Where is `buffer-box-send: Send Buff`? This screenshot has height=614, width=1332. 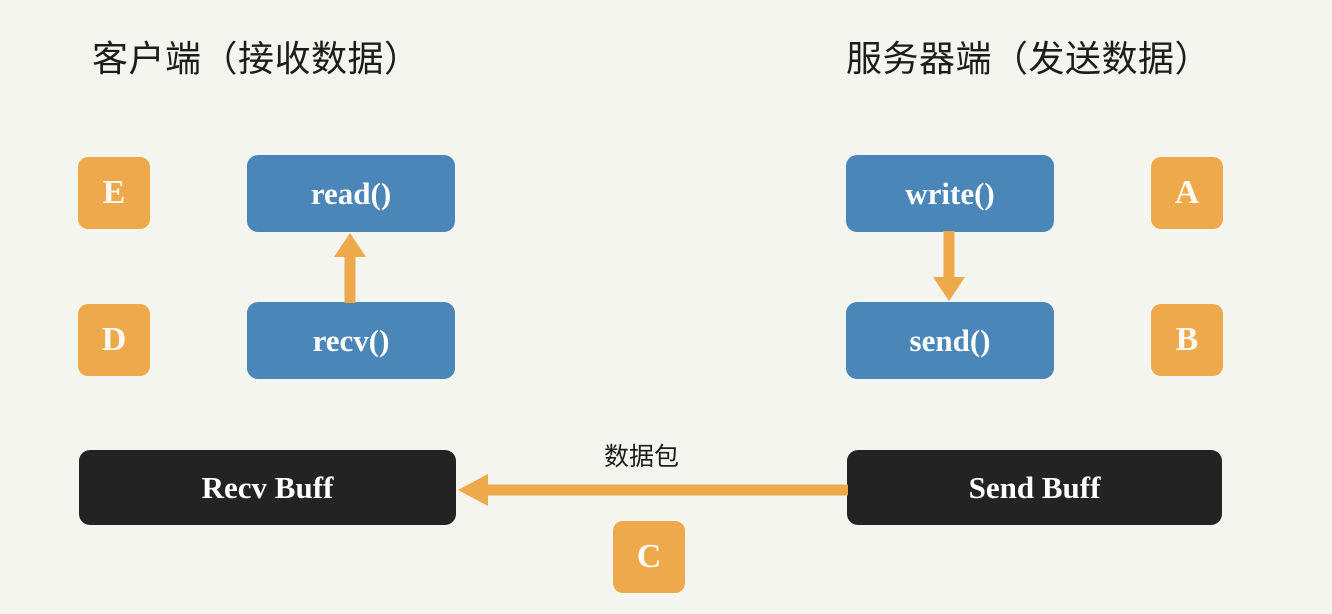 buffer-box-send: Send Buff is located at coordinates (1034, 487).